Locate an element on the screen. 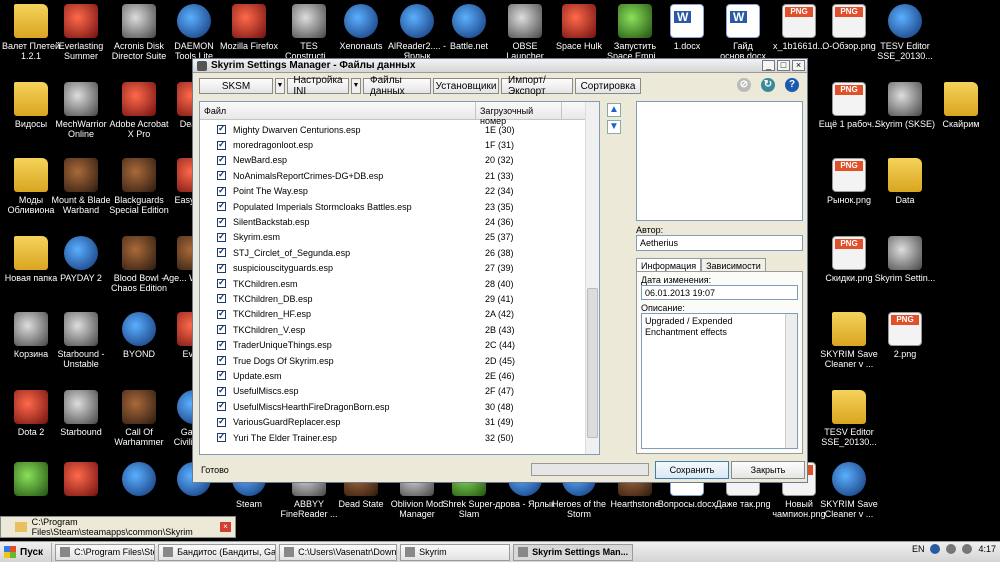  table-row: Update.esm 2E (46) is located at coordinates (392, 375).